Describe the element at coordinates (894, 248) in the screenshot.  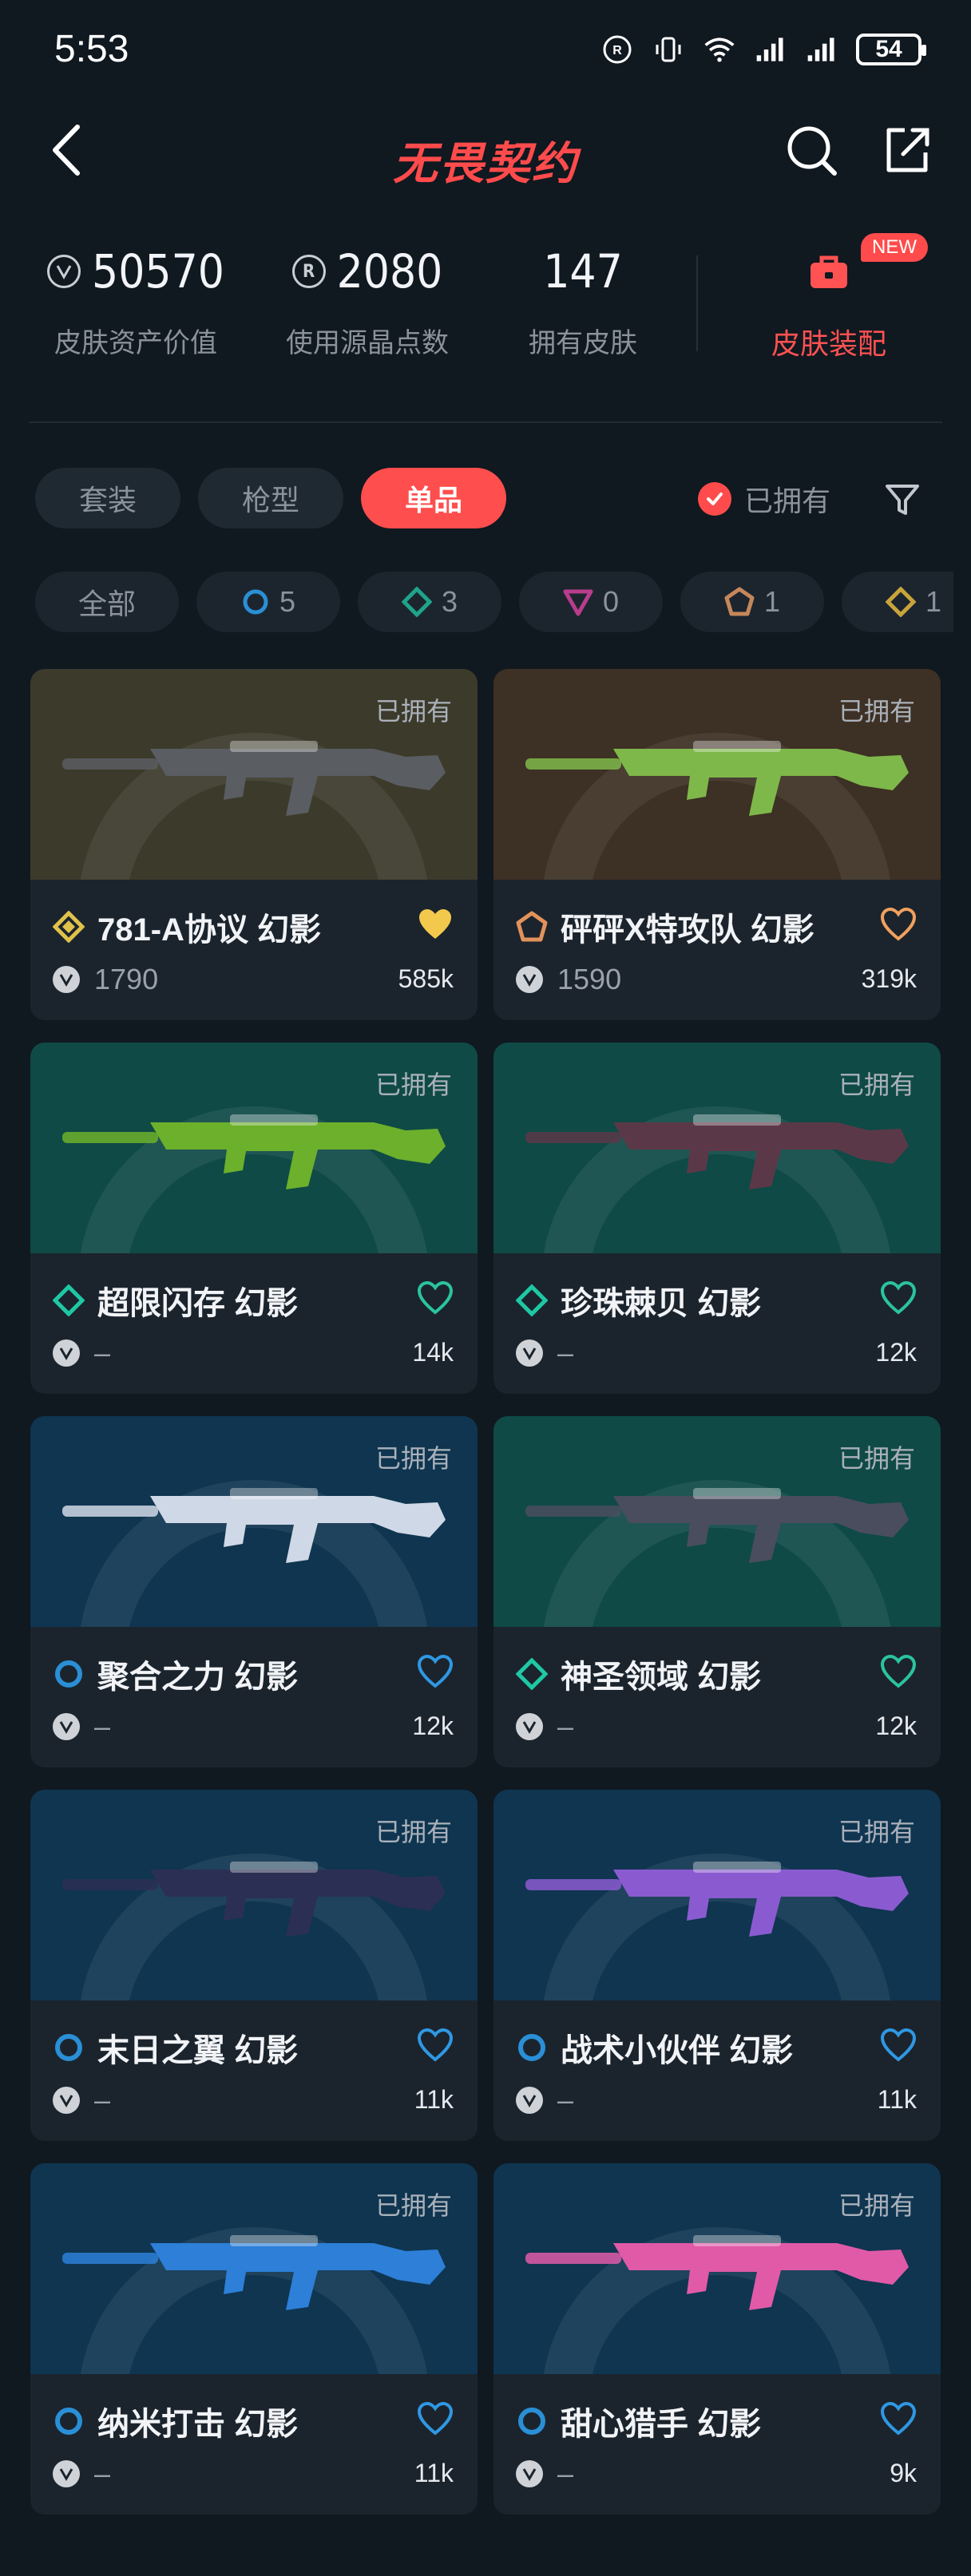
I see `new-badge: NEW` at that location.